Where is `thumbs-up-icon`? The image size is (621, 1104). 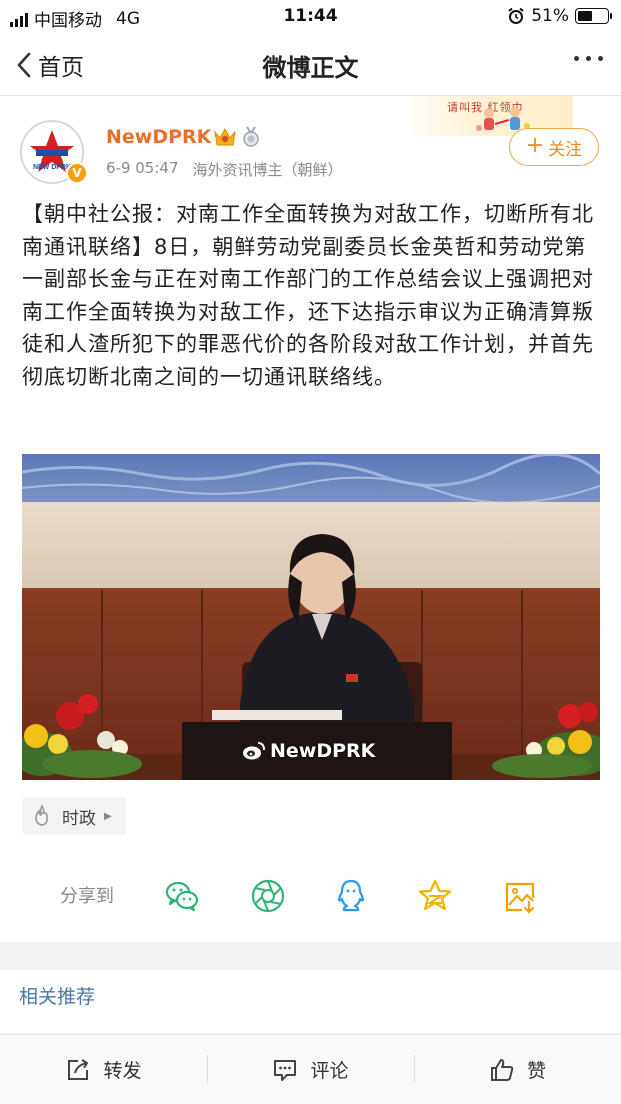
thumbs-up-icon is located at coordinates (502, 1069).